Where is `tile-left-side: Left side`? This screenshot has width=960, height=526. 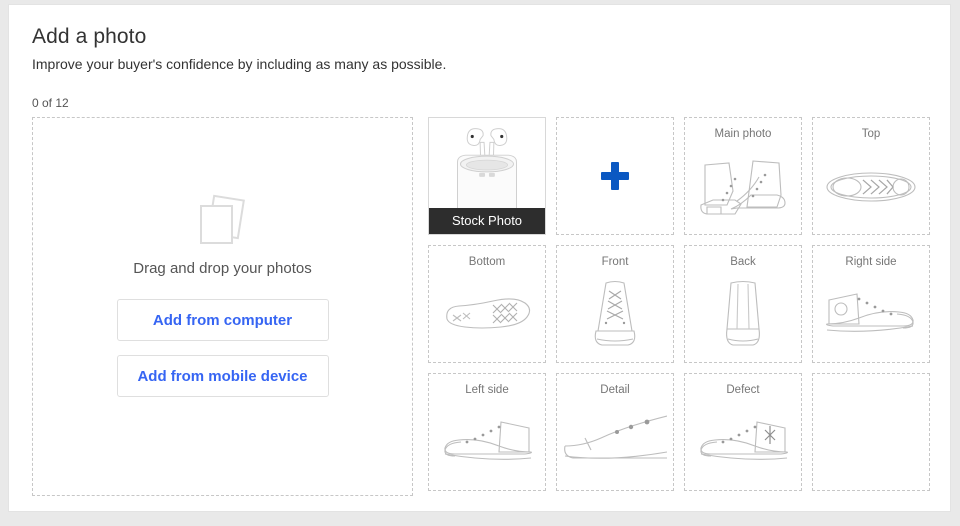
tile-left-side: Left side is located at coordinates (487, 432).